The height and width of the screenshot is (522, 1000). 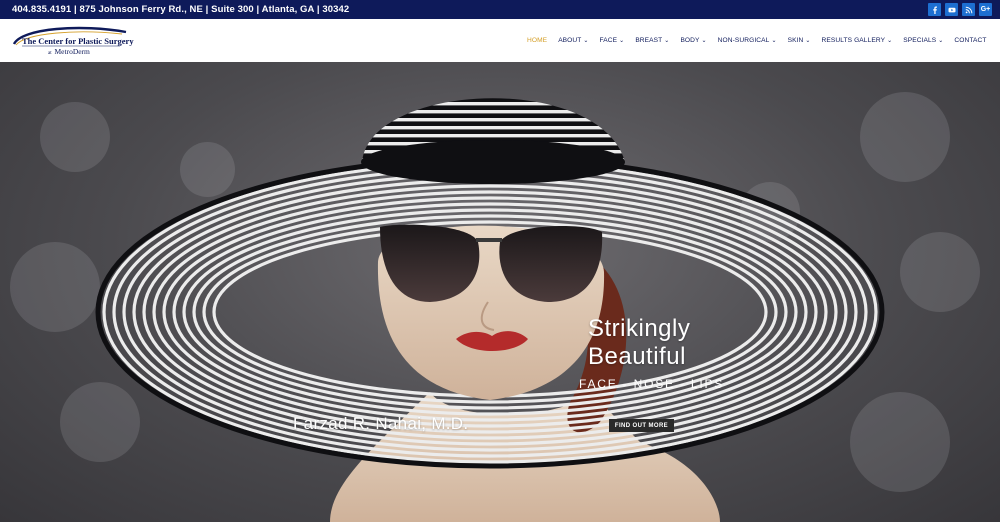 I want to click on nav-home: HOME, so click(x=537, y=40).